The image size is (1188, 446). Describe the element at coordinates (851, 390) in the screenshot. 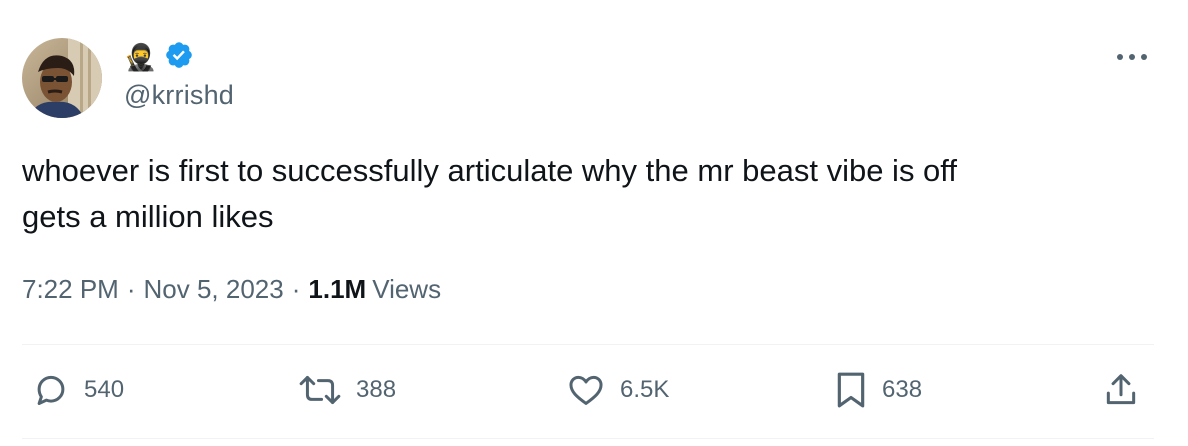

I see `bookmark-icon` at that location.